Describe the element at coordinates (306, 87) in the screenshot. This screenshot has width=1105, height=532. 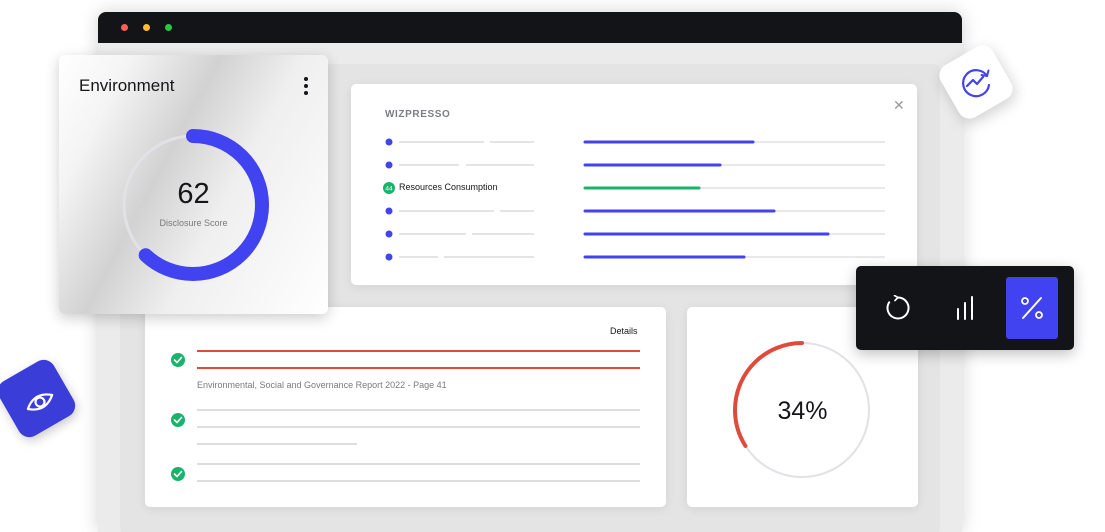
I see `more-vertical-icon` at that location.